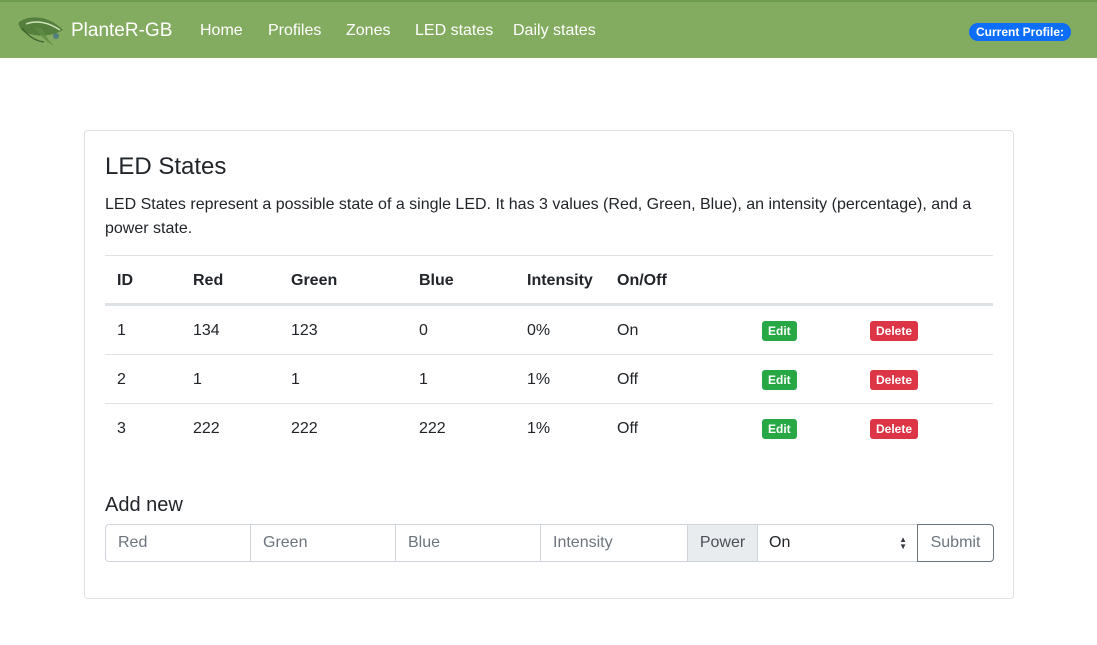 The width and height of the screenshot is (1097, 645). Describe the element at coordinates (122, 30) in the screenshot. I see `brand-name: PlanteR-GB` at that location.